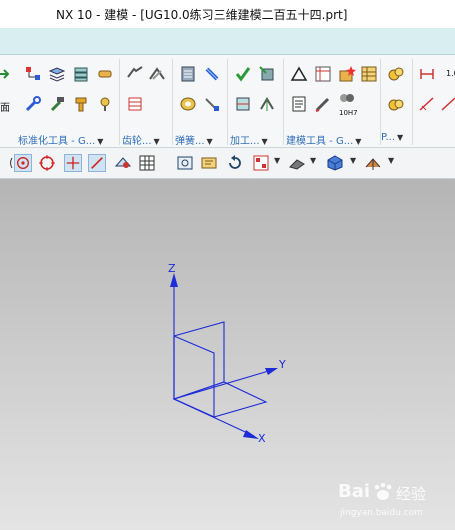 This screenshot has height=530, width=455. I want to click on arrow-icon, so click(6, 74).